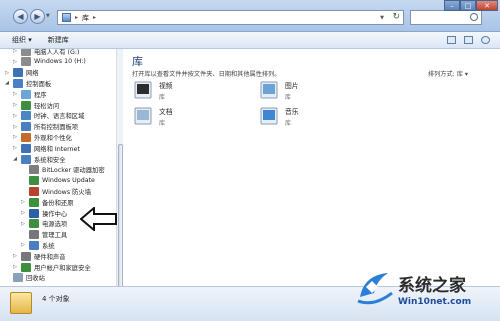 Image resolution: width=500 pixels, height=321 pixels. What do you see at coordinates (448, 73) in the screenshot?
I see `arrange-by-dropdown: 排列方式: 库 ▾` at bounding box center [448, 73].